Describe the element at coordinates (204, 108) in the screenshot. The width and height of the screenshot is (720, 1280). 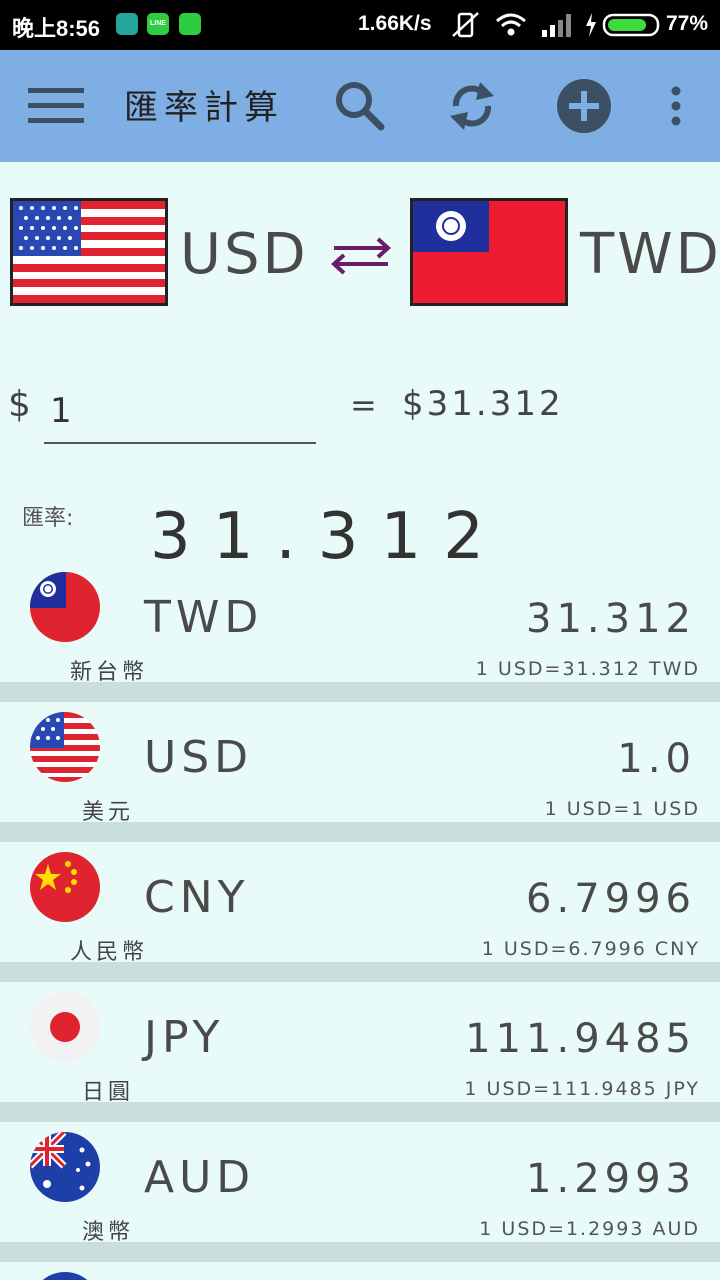
I see `app-title: 匯率計算` at that location.